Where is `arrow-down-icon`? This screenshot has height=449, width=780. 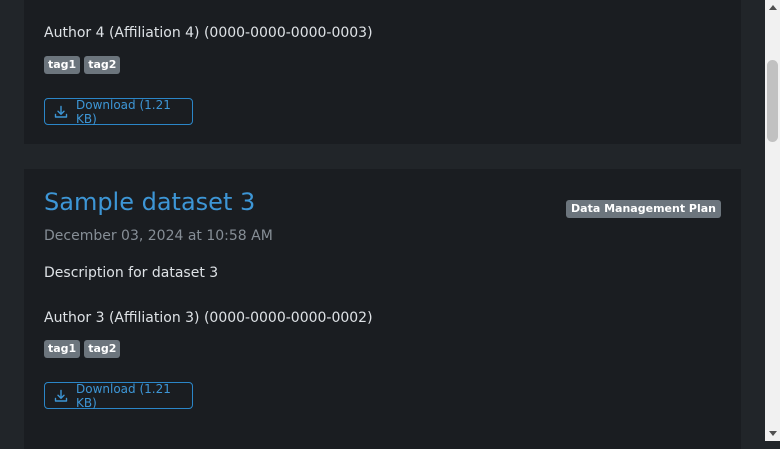 arrow-down-icon is located at coordinates (772, 433).